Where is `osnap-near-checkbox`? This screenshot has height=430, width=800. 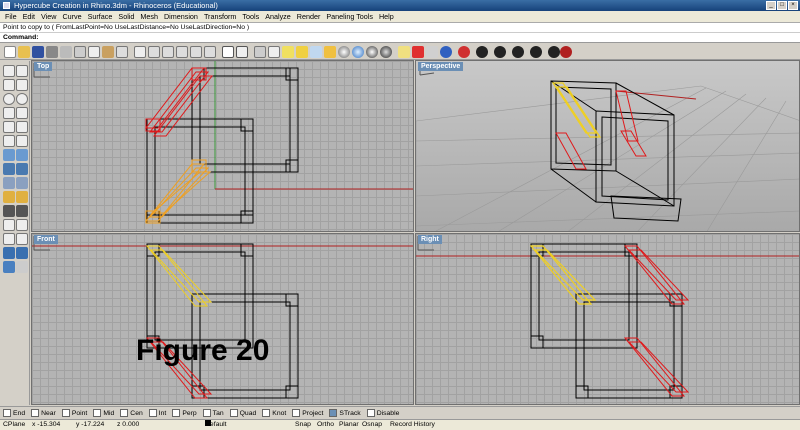
osnap-near-checkbox is located at coordinates (35, 413).